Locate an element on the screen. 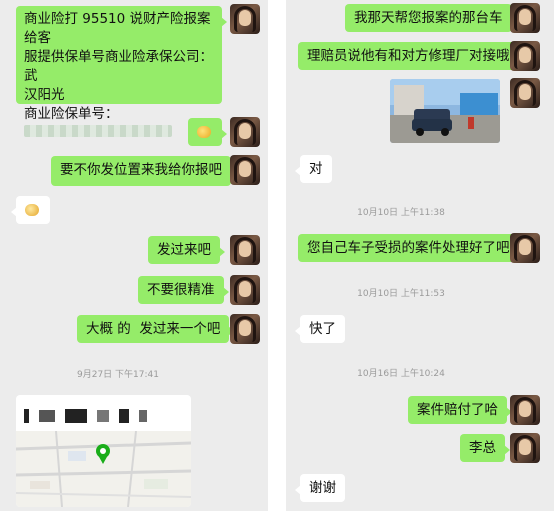  message-text: 大概 的 发过来一个吧 is located at coordinates (153, 329).